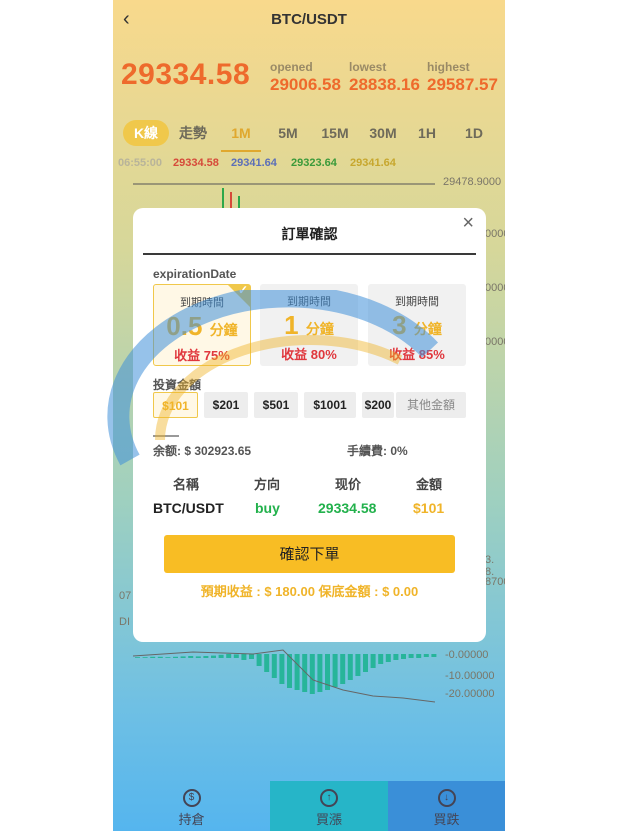  Describe the element at coordinates (348, 484) in the screenshot. I see `header-price: 现价` at that location.